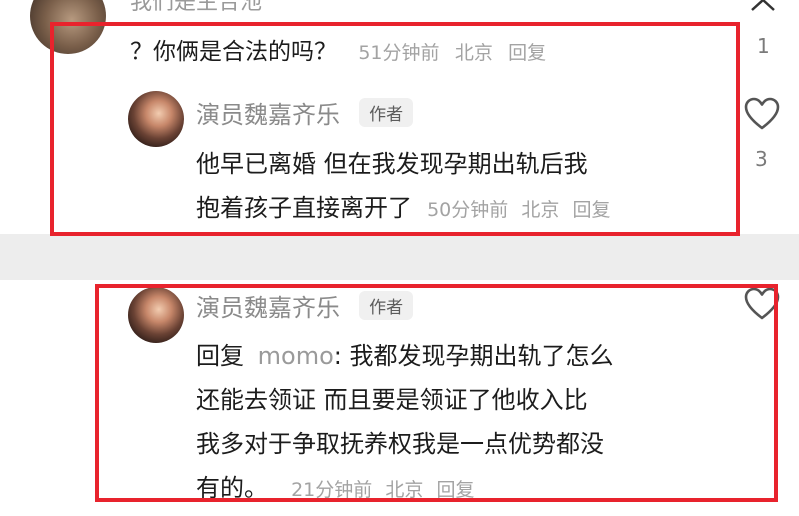  I want to click on like-count: 1, so click(763, 46).